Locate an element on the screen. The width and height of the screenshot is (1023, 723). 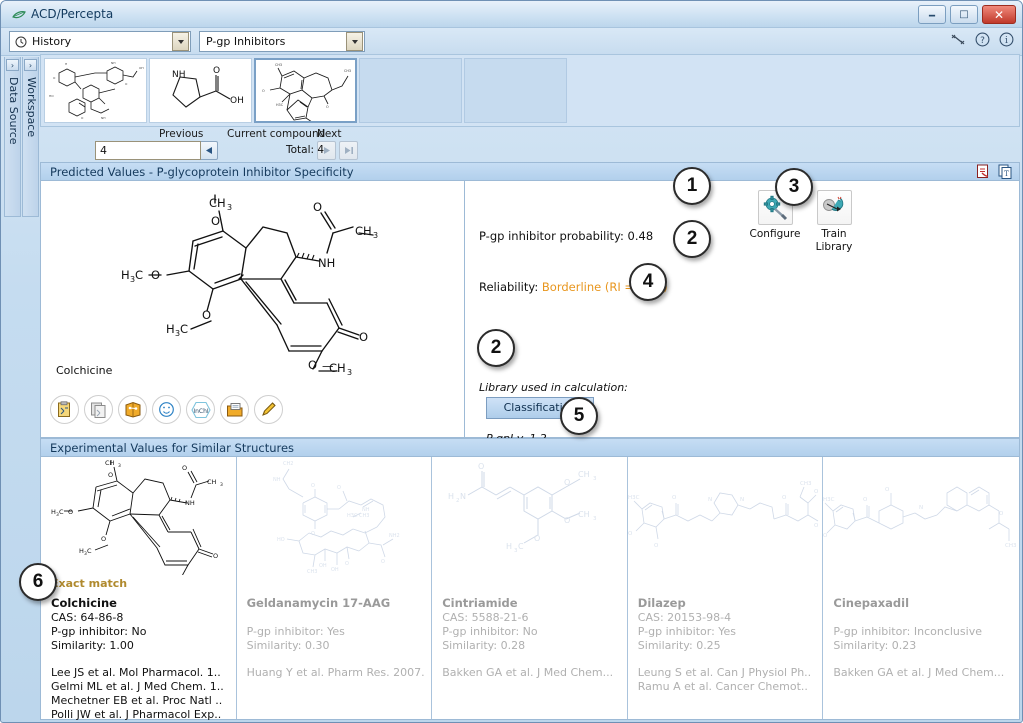
thumbnail-item: NH O OH is located at coordinates (200, 90).